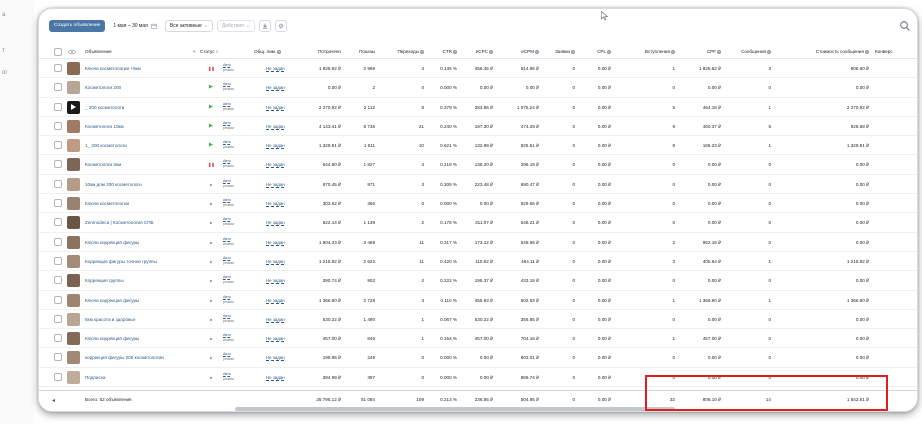 The height and width of the screenshot is (424, 922). What do you see at coordinates (98, 52) in the screenshot?
I see `col-ad: Объявление` at bounding box center [98, 52].